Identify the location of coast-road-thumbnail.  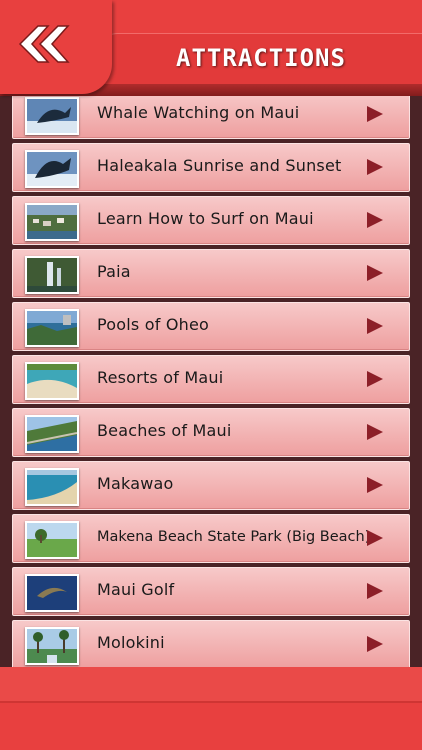
(52, 434).